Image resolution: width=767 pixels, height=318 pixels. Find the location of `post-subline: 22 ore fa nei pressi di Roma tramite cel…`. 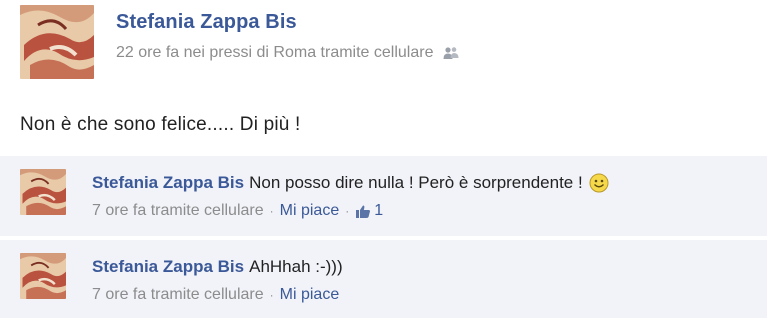

post-subline: 22 ore fa nei pressi di Roma tramite cel… is located at coordinates (287, 53).